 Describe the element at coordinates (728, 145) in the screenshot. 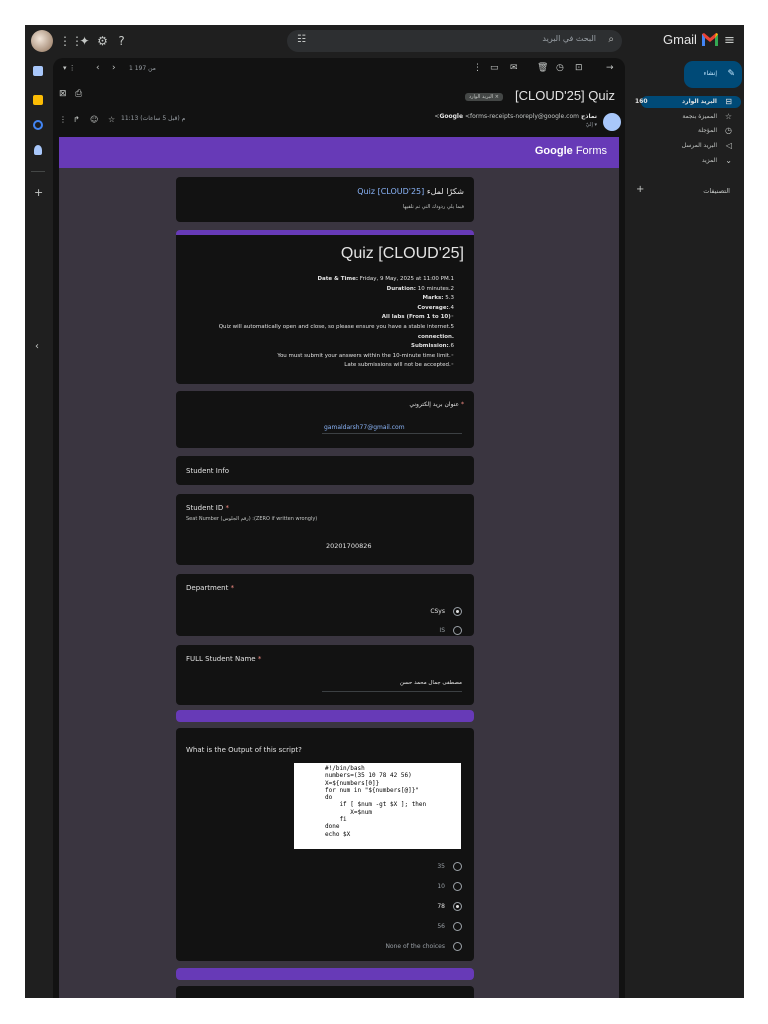

I see `sent-icon: ◁` at that location.